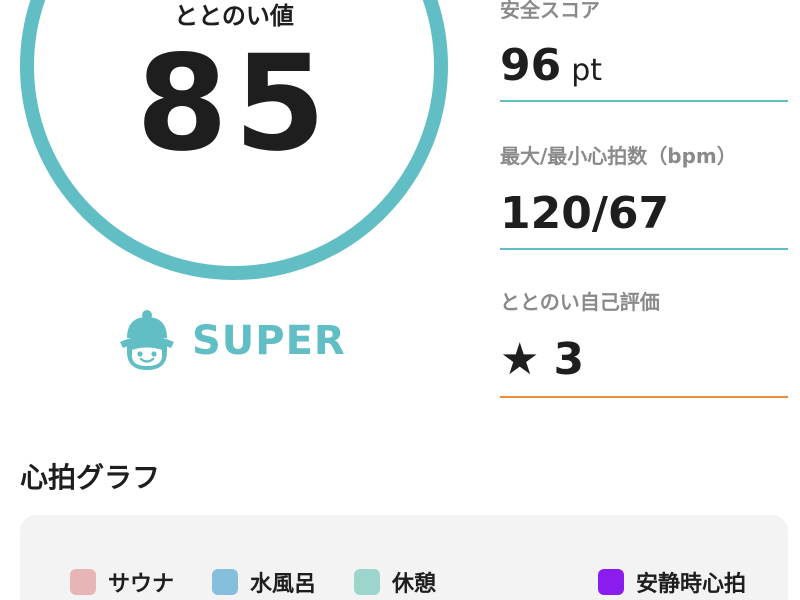 This screenshot has width=800, height=600. I want to click on legend-label-sauna: サウナ, so click(141, 584).